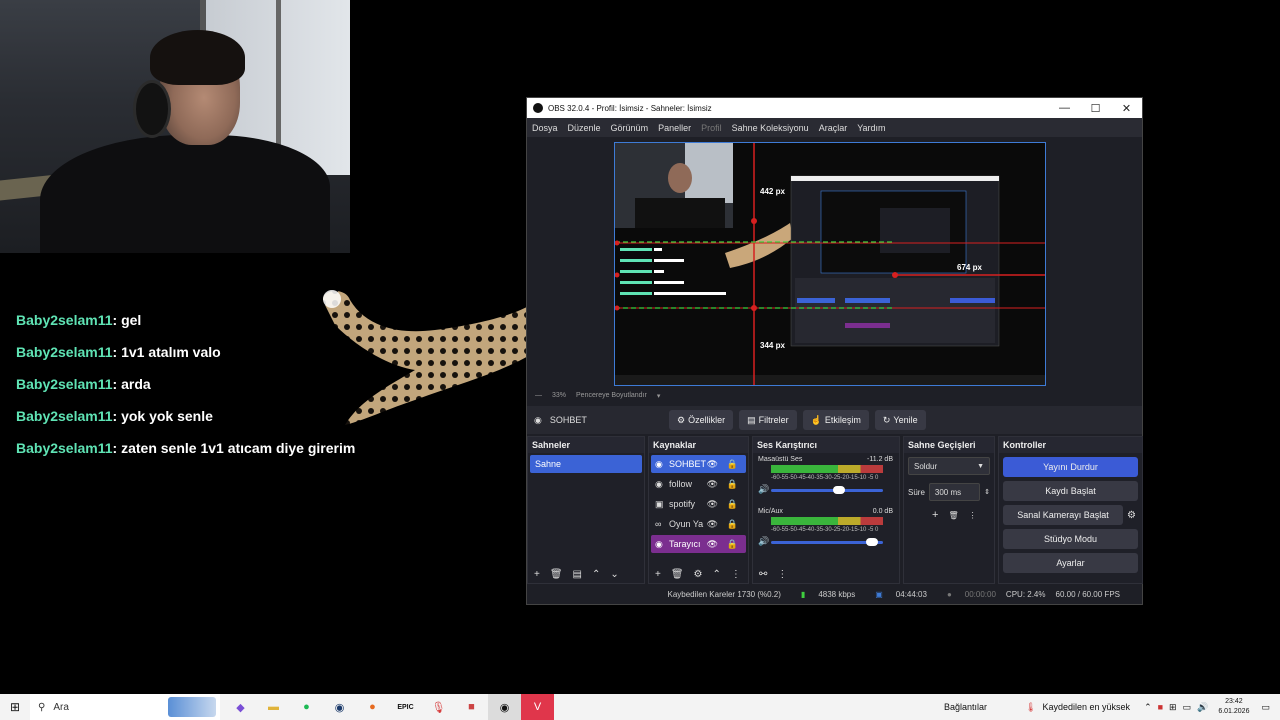  Describe the element at coordinates (1126, 108) in the screenshot. I see `close-button: ✕` at that location.